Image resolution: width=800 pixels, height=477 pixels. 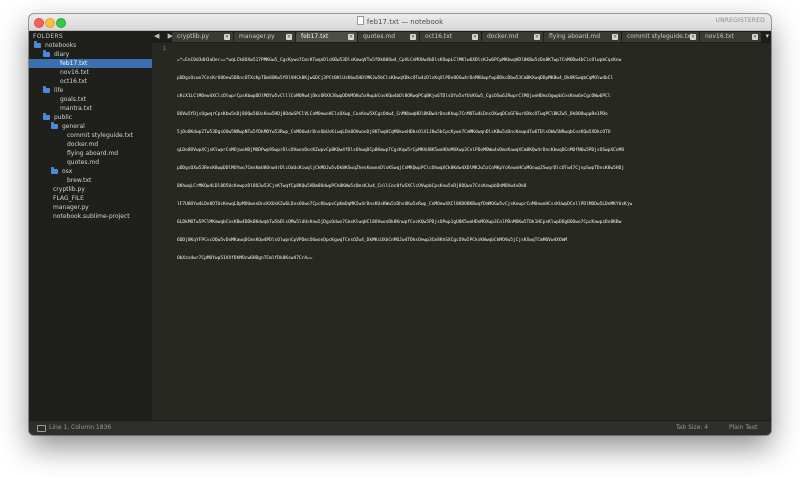 What do you see at coordinates (575, 36) in the screenshot?
I see `tab-label: flying aboard.md` at bounding box center [575, 36].